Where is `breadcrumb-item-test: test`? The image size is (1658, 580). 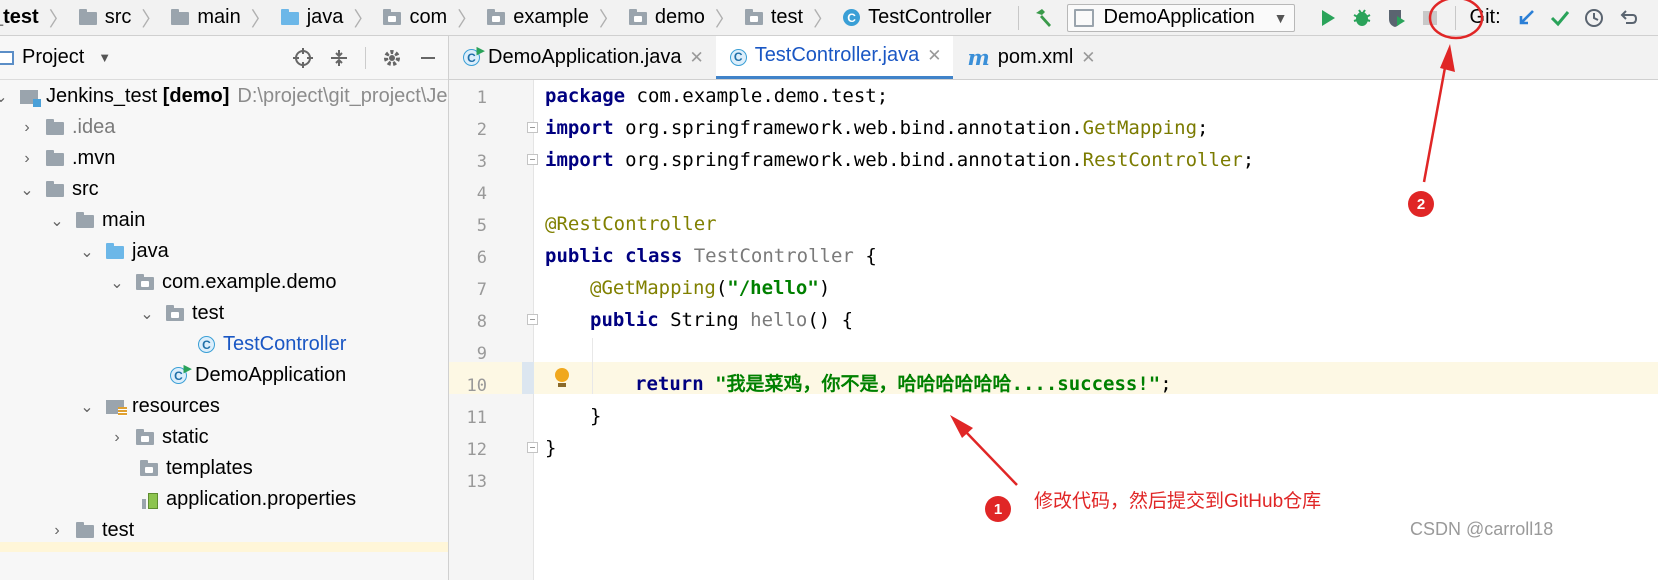 breadcrumb-item-test: test is located at coordinates (772, 17).